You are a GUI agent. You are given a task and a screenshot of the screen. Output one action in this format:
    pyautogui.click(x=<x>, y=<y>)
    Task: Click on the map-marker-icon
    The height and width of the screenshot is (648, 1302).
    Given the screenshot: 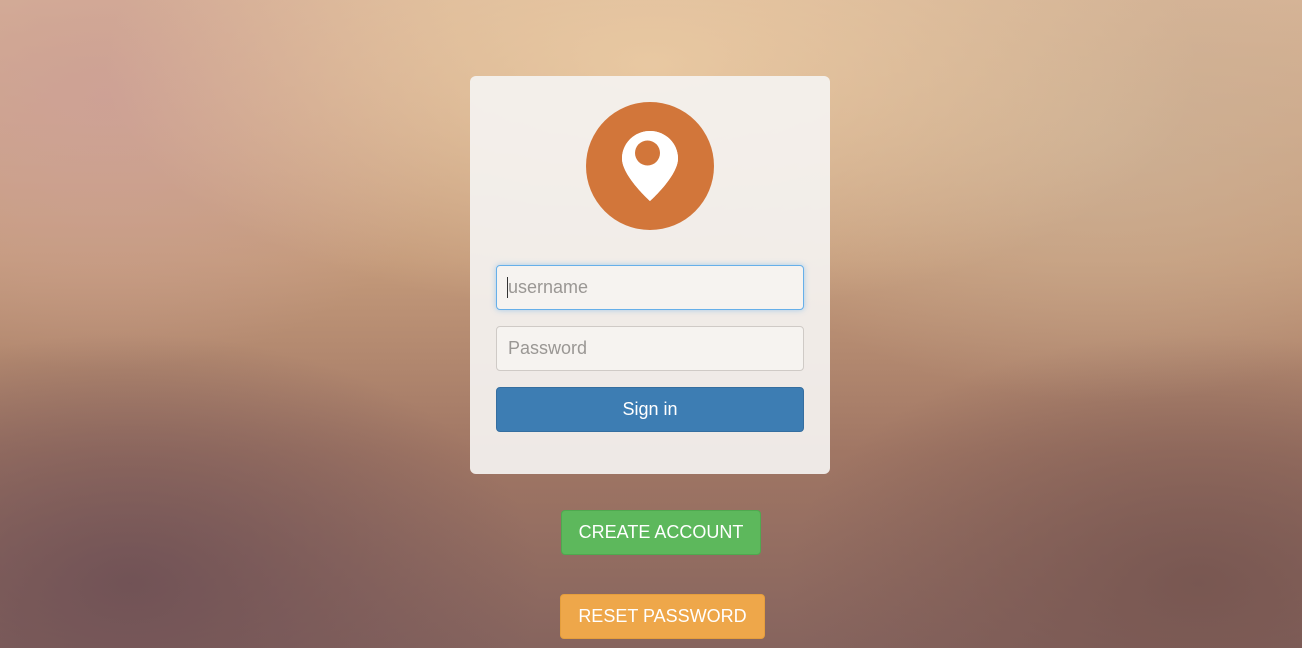 What is the action you would take?
    pyautogui.click(x=650, y=166)
    